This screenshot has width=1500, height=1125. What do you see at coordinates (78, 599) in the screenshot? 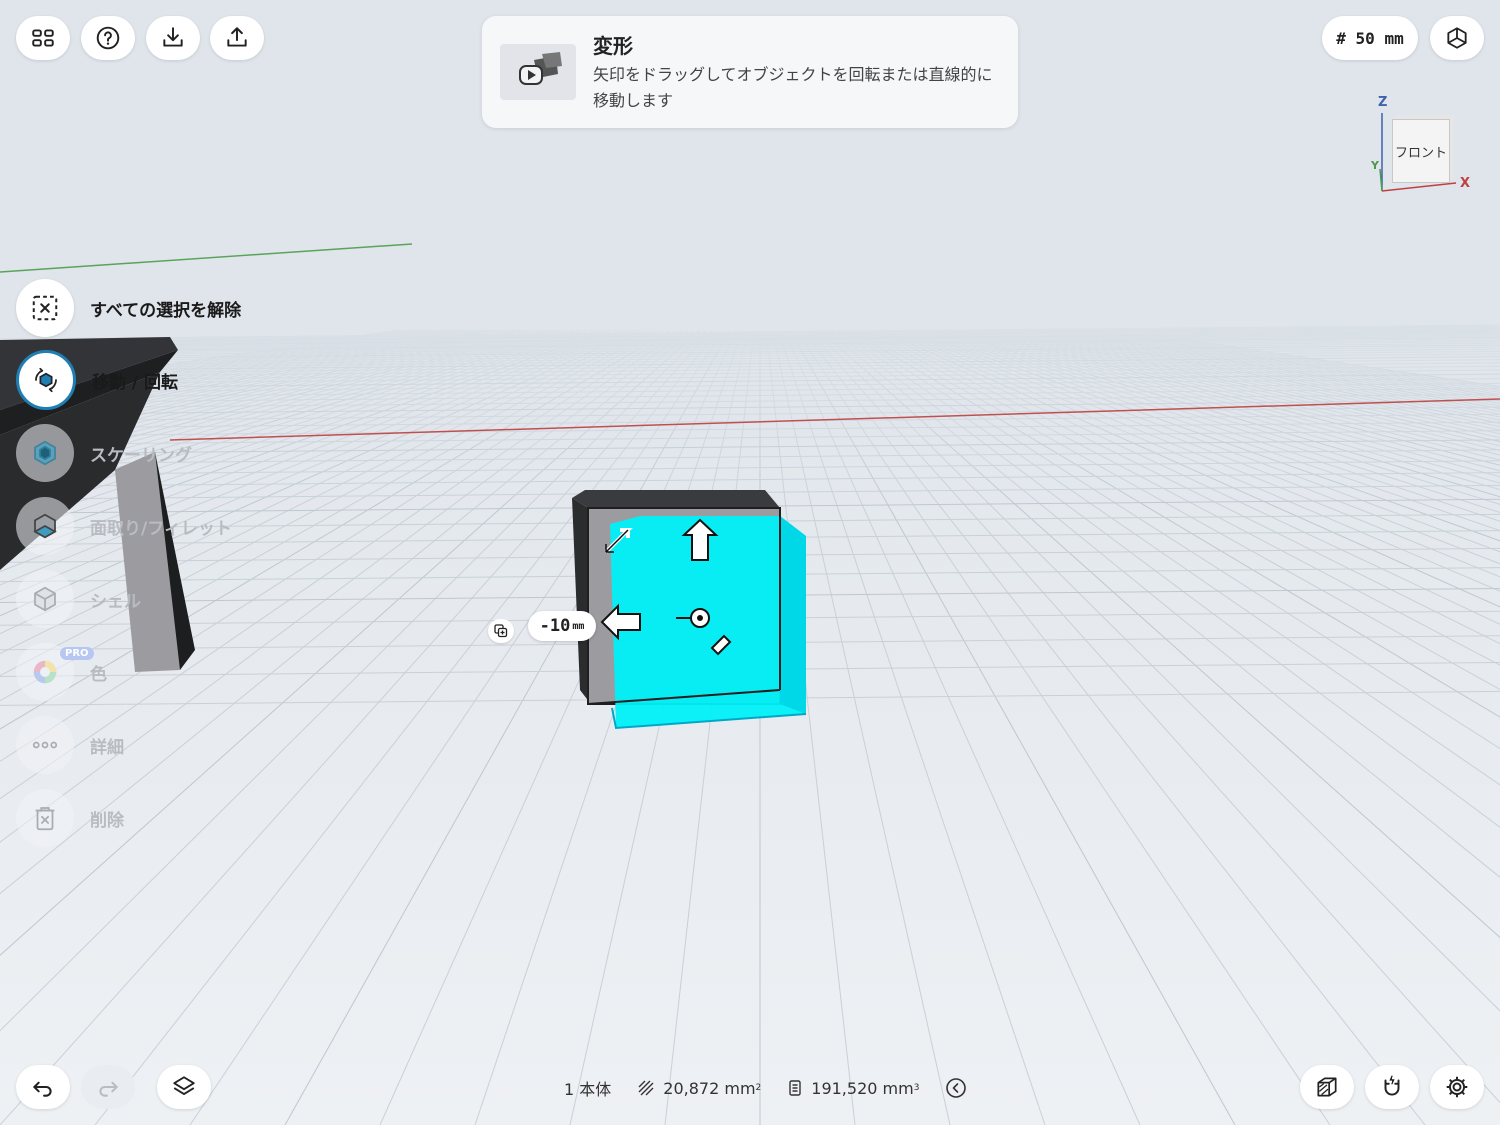
I see `tool-shell: シェル` at bounding box center [78, 599].